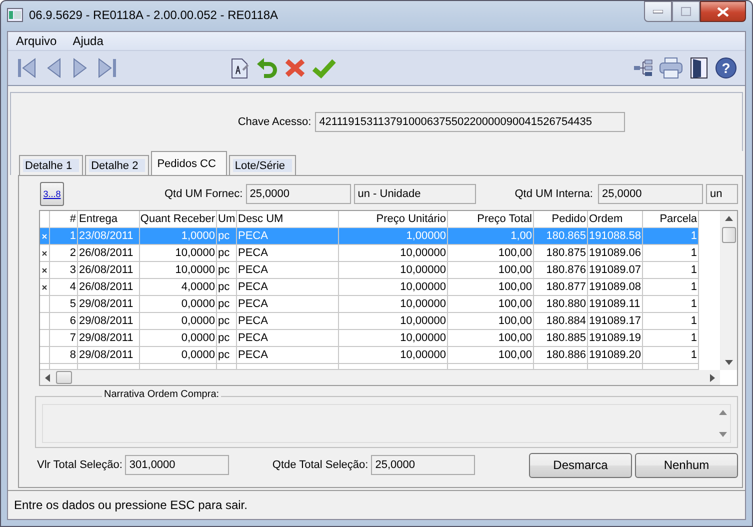 This screenshot has height=527, width=753. What do you see at coordinates (295, 68) in the screenshot?
I see `cancel-icon` at bounding box center [295, 68].